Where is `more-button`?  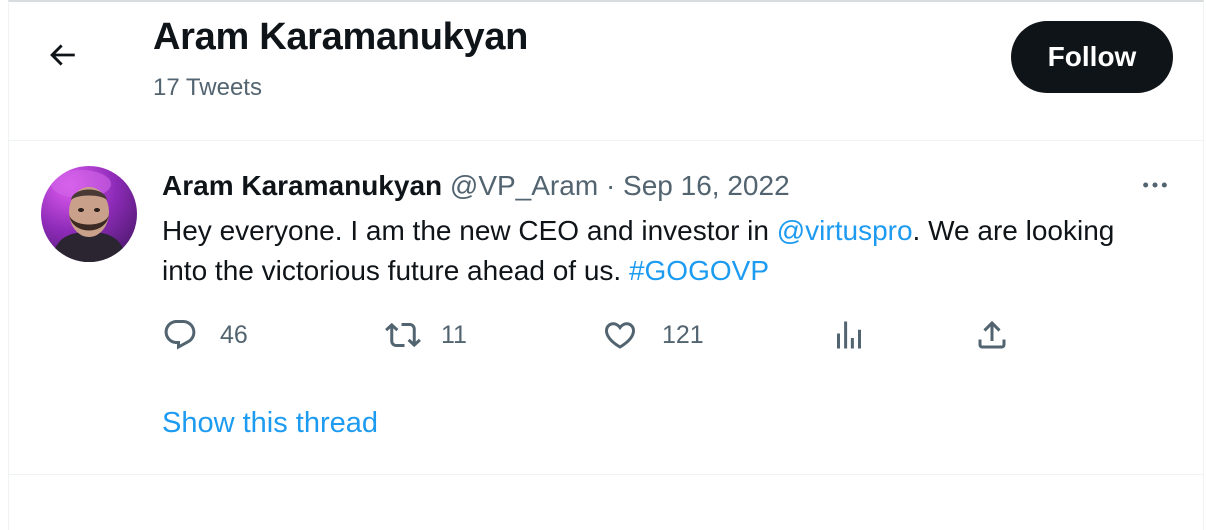 more-button is located at coordinates (1155, 187).